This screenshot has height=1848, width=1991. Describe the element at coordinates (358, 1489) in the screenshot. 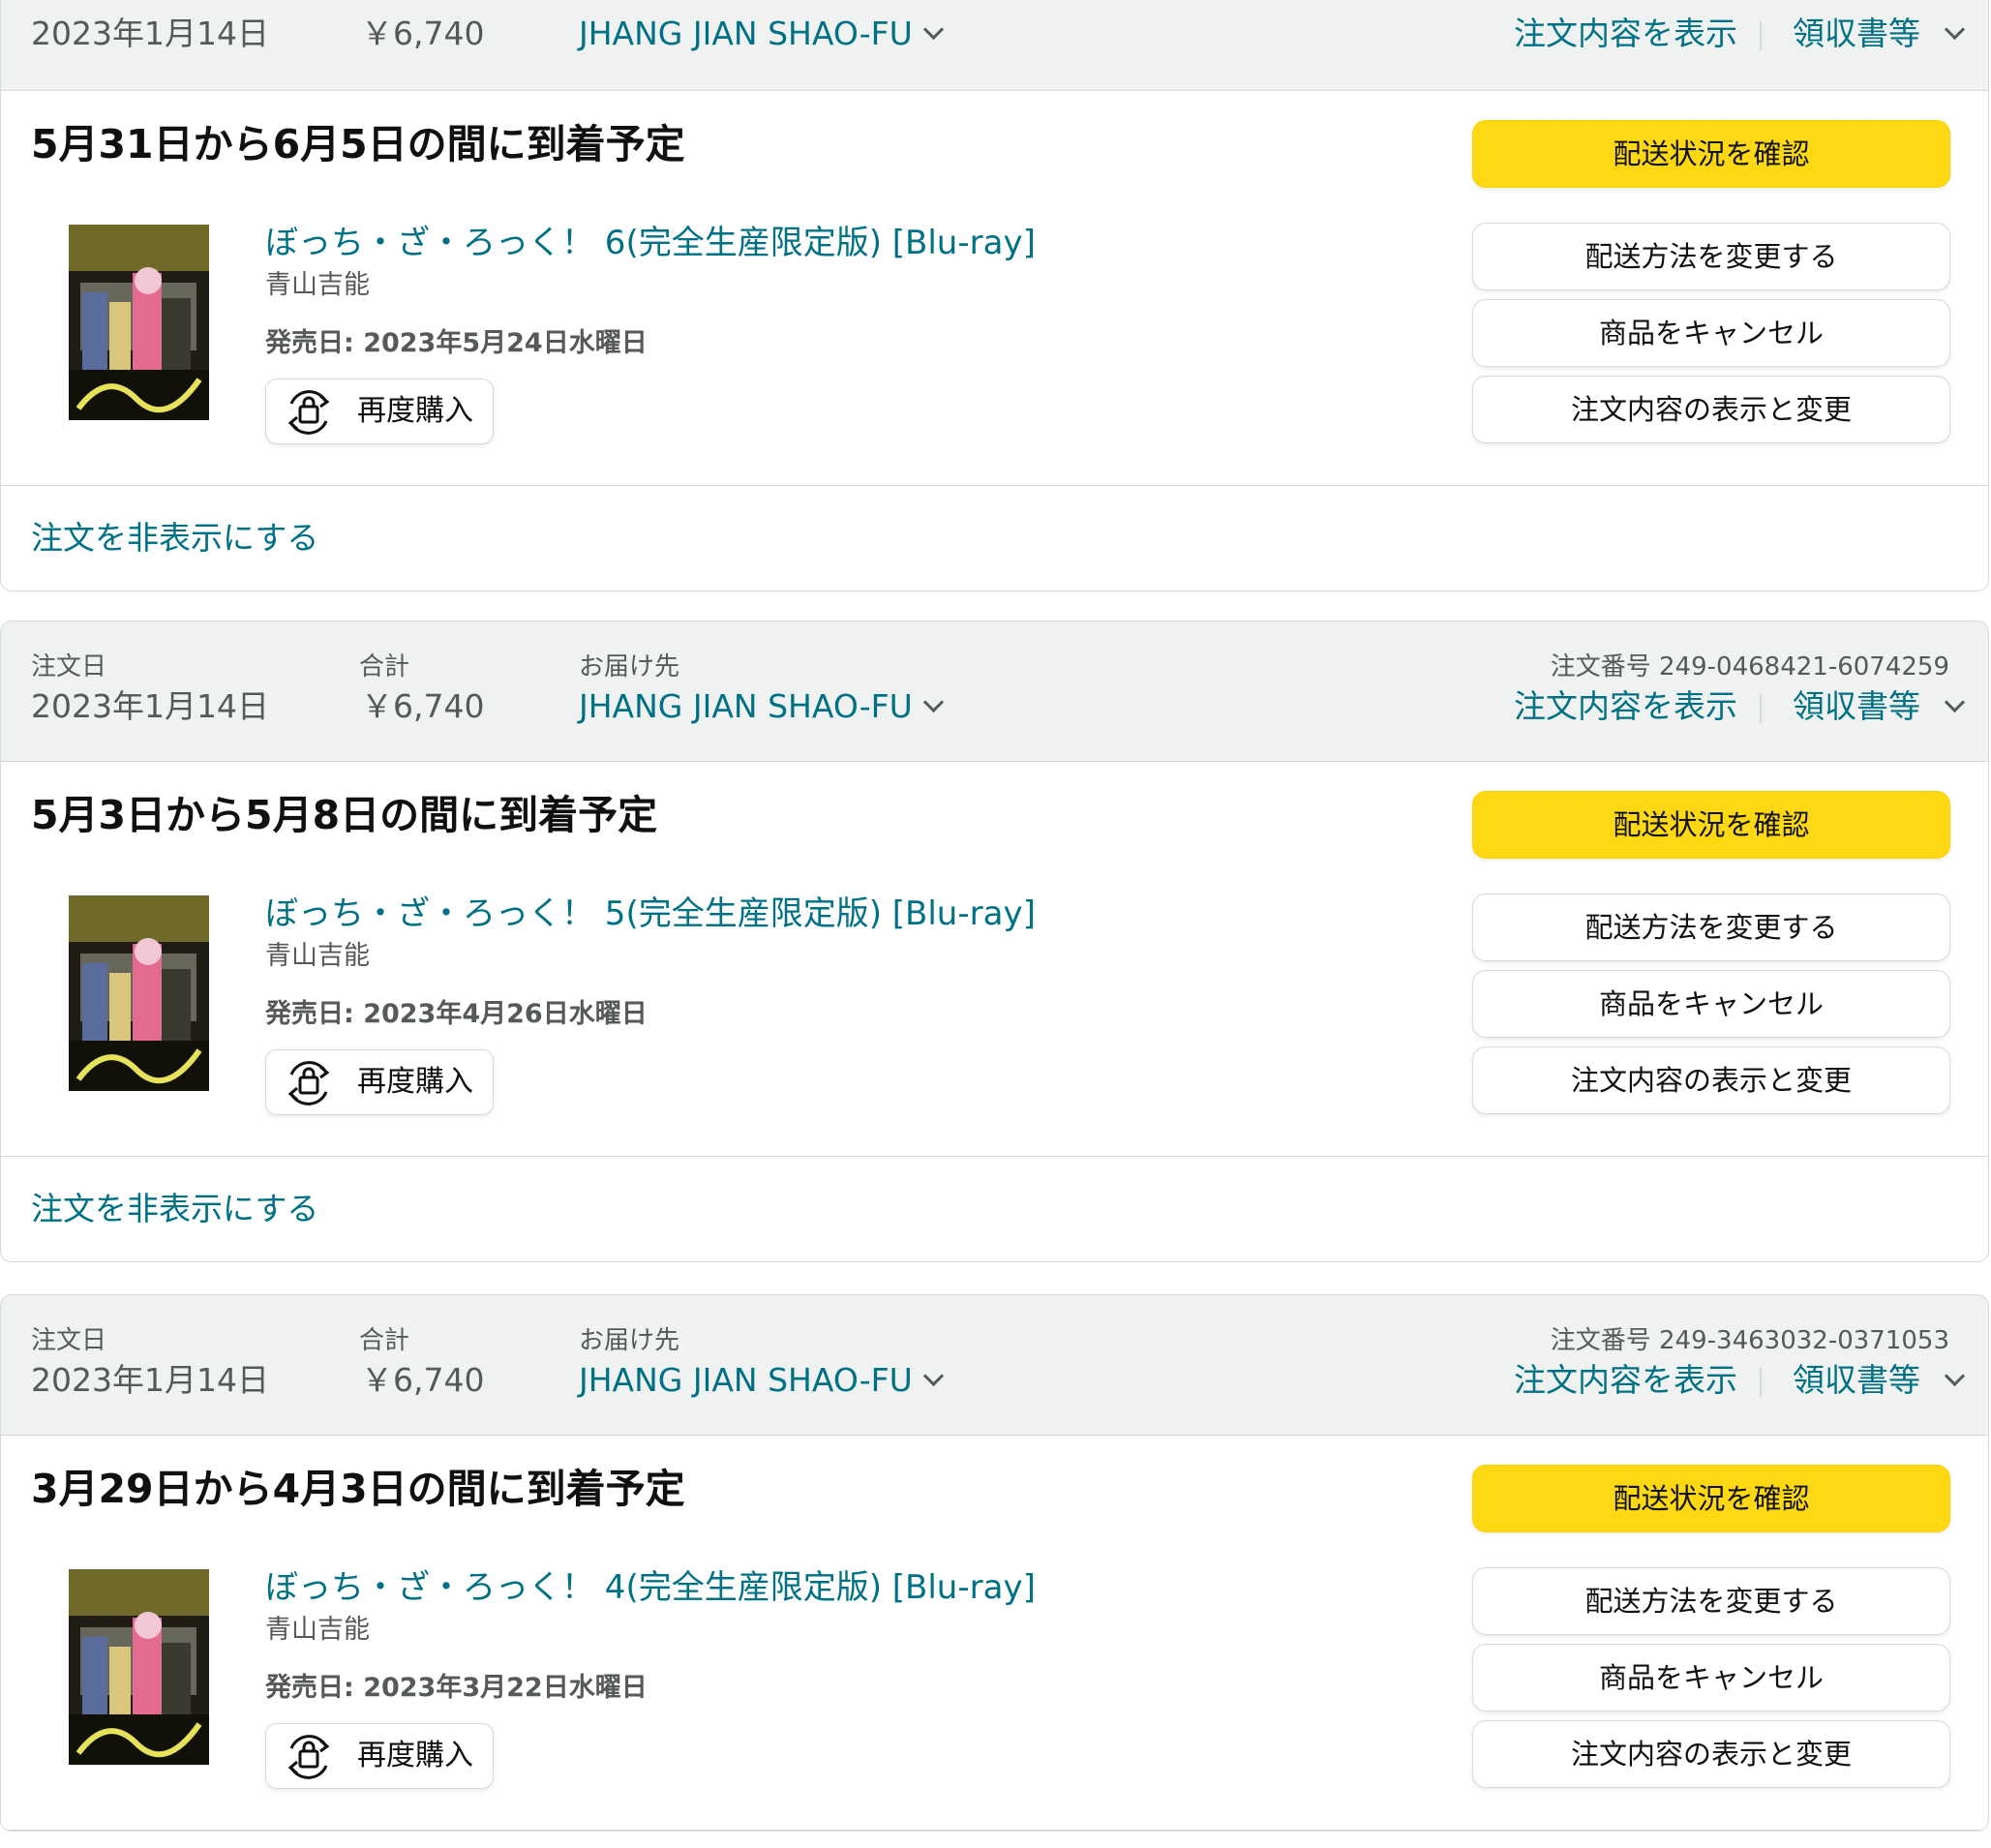

I see `delivery-estimate: 3月29日から4月3日の間に到着予定` at that location.